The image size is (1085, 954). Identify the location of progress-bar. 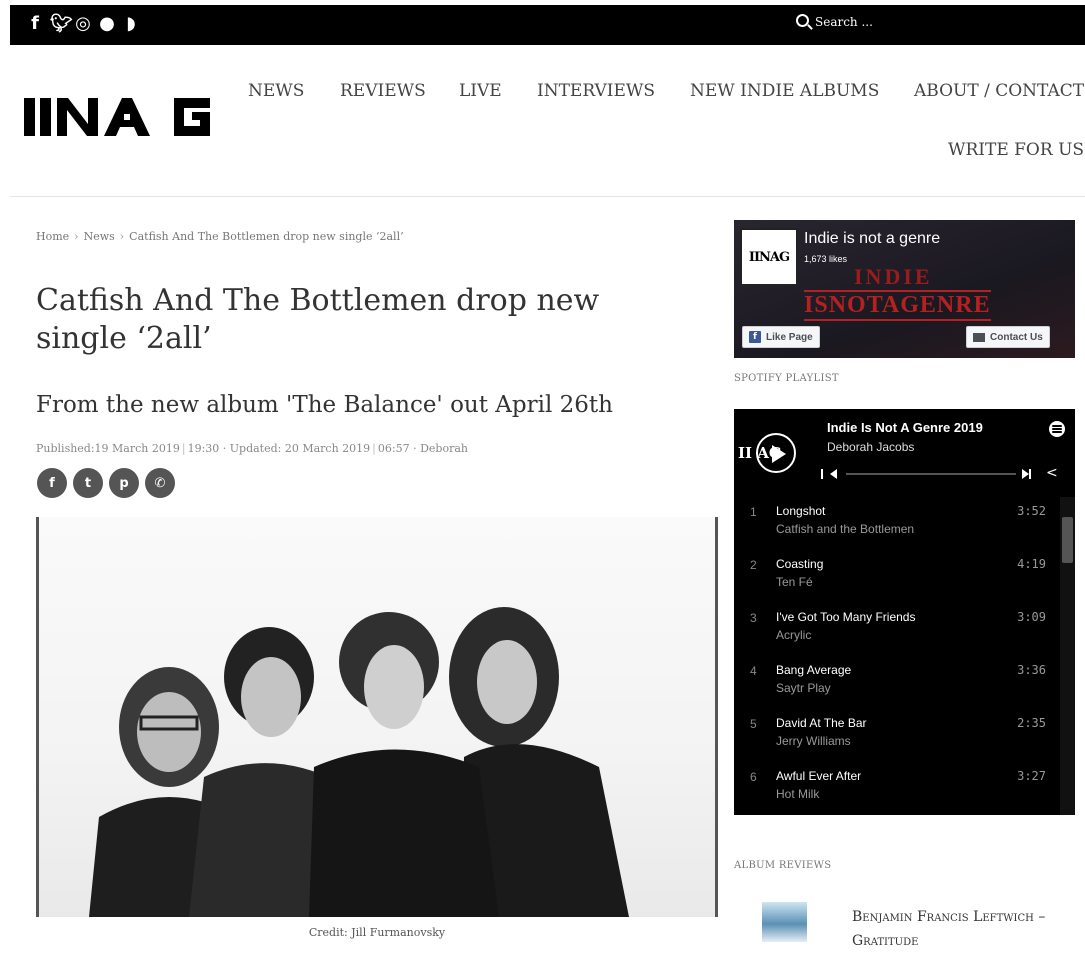
(931, 474).